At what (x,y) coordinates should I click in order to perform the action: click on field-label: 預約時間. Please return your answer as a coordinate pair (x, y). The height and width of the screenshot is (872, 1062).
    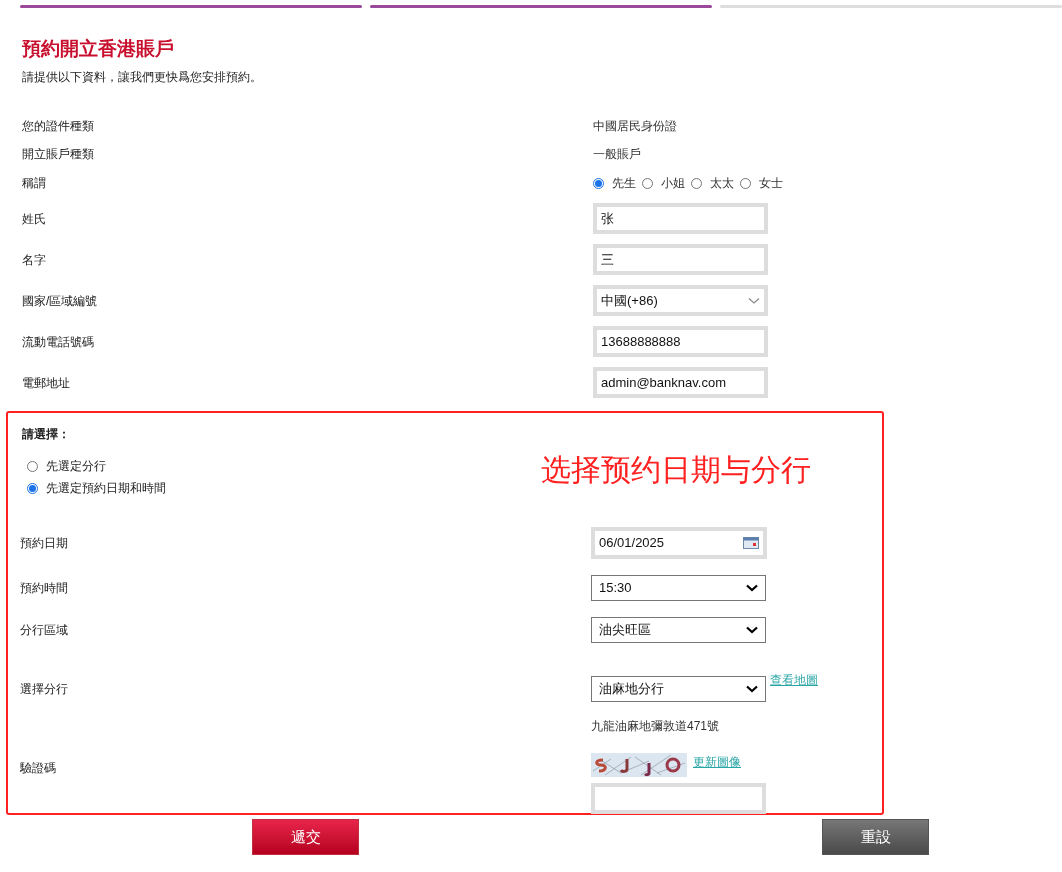
    Looking at the image, I should click on (44, 588).